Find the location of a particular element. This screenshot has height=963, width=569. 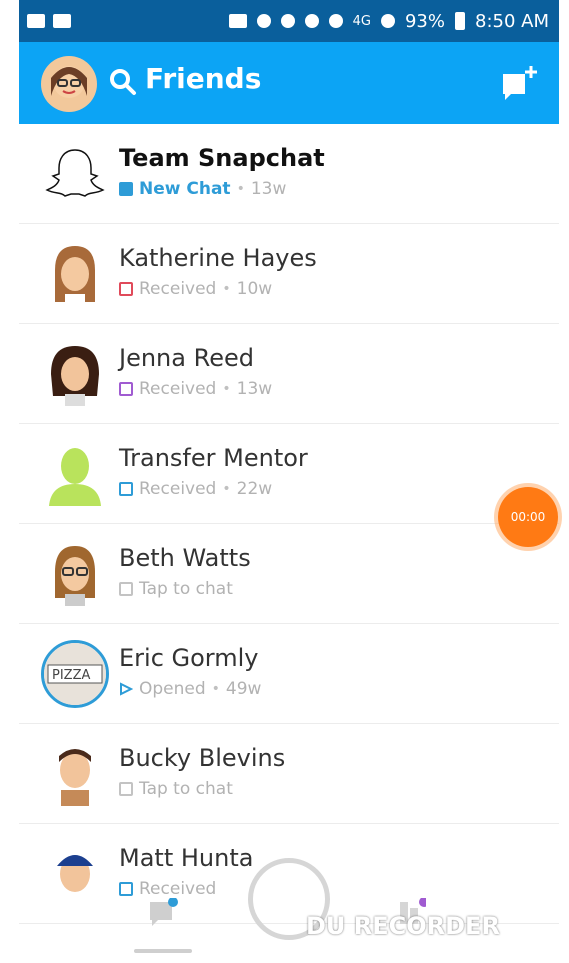

alarm-icon is located at coordinates (311, 21).